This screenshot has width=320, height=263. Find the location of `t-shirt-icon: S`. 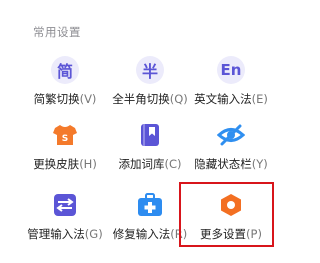

t-shirt-icon: S is located at coordinates (65, 135).